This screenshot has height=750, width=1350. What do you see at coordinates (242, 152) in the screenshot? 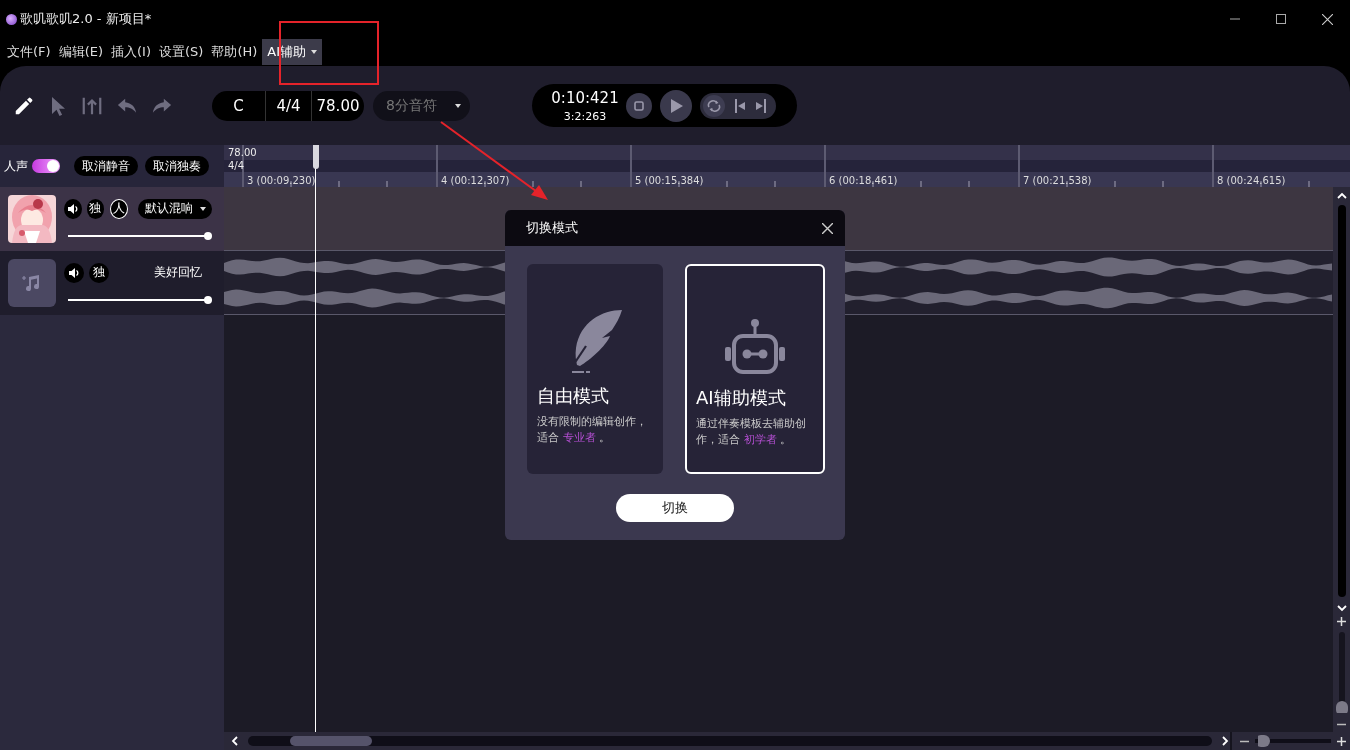
I see `tempo-marker: 78.00` at bounding box center [242, 152].